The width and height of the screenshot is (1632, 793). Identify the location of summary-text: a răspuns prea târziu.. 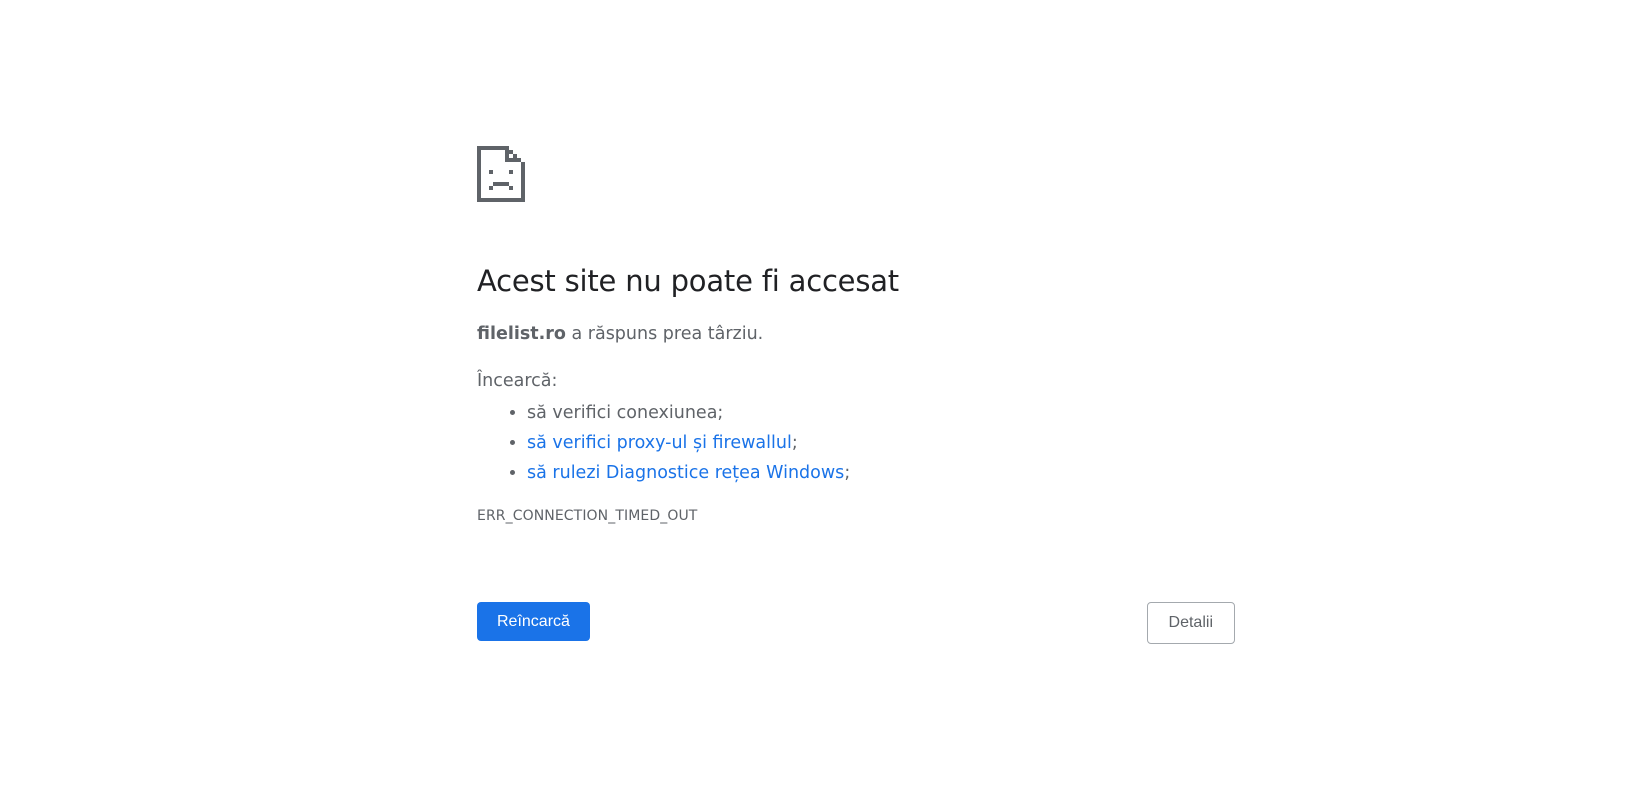
(664, 333).